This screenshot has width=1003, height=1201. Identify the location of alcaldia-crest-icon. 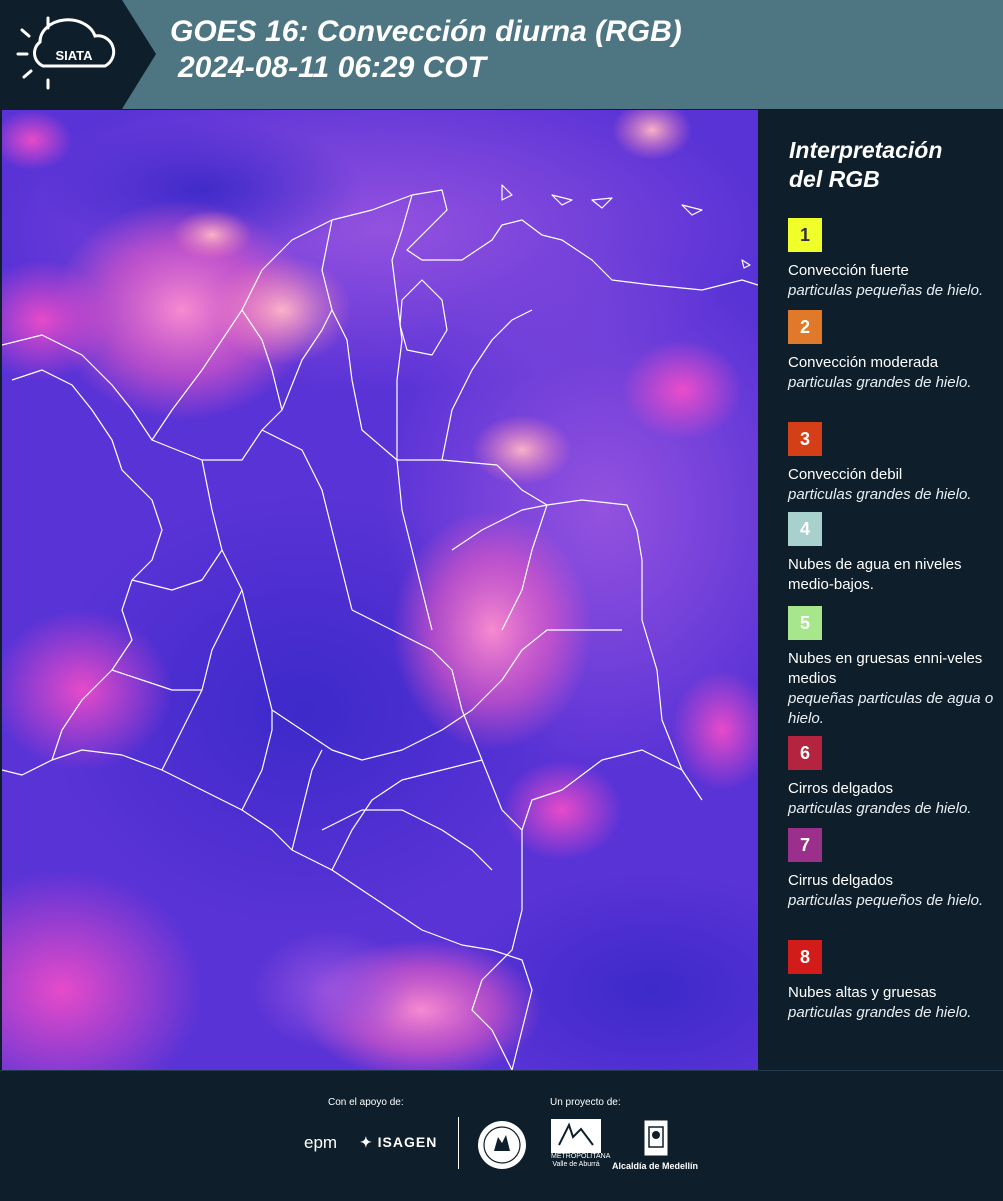
(656, 1138).